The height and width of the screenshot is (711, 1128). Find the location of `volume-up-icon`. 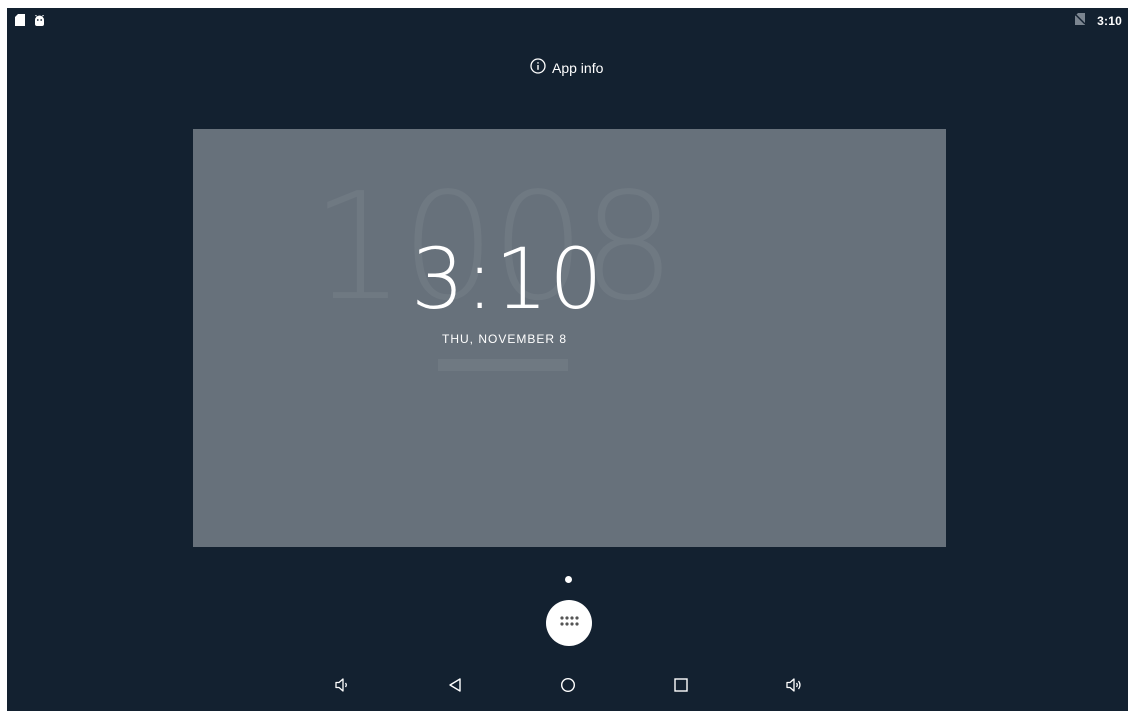

volume-up-icon is located at coordinates (794, 687).